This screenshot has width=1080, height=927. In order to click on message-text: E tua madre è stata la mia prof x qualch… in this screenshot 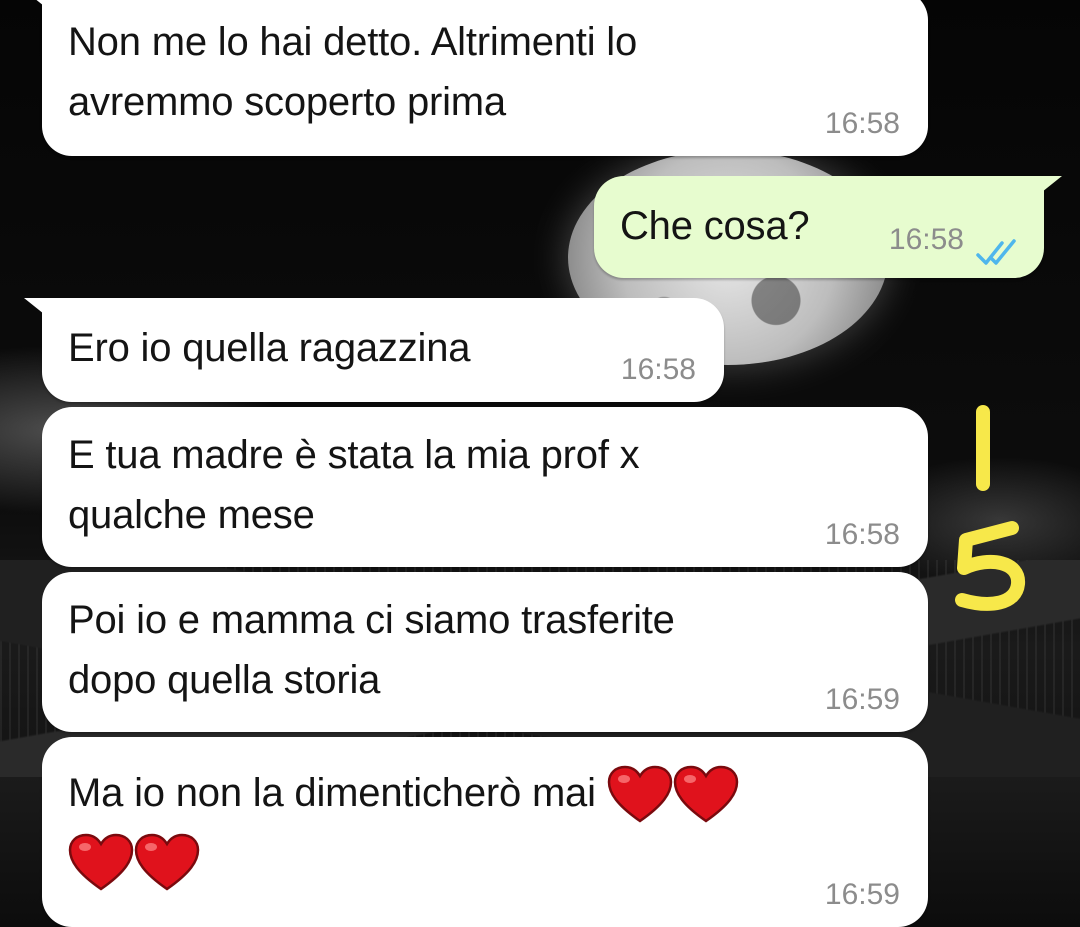, I will do `click(354, 485)`.